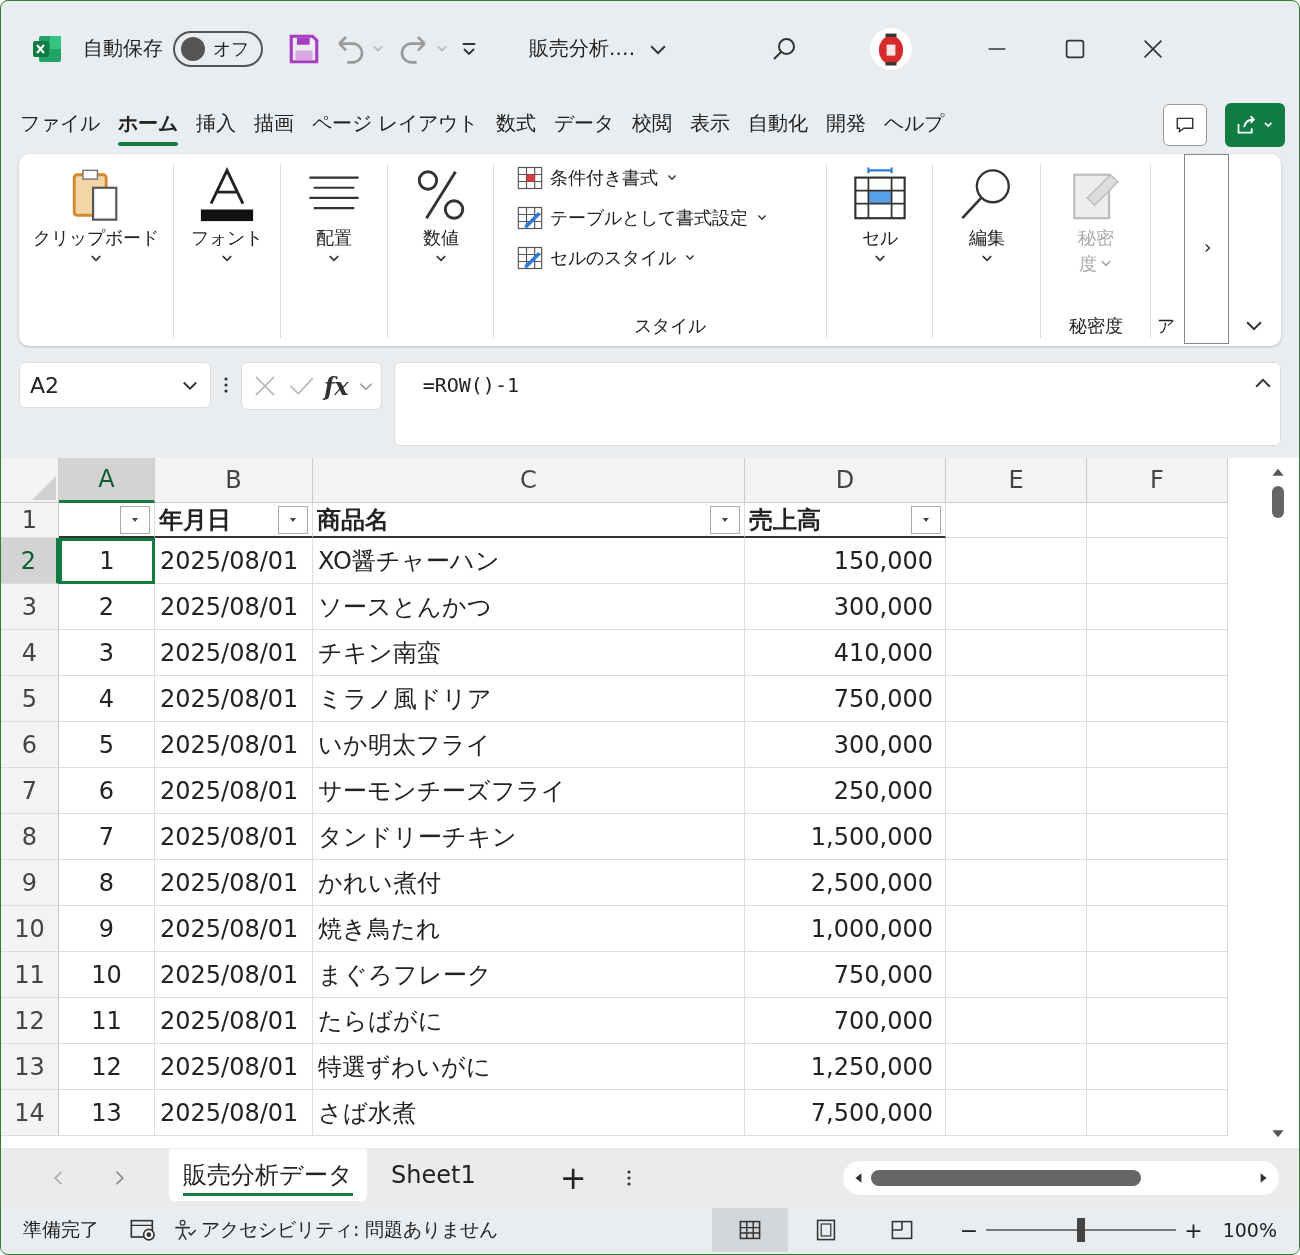  I want to click on normal-view-button, so click(749, 1230).